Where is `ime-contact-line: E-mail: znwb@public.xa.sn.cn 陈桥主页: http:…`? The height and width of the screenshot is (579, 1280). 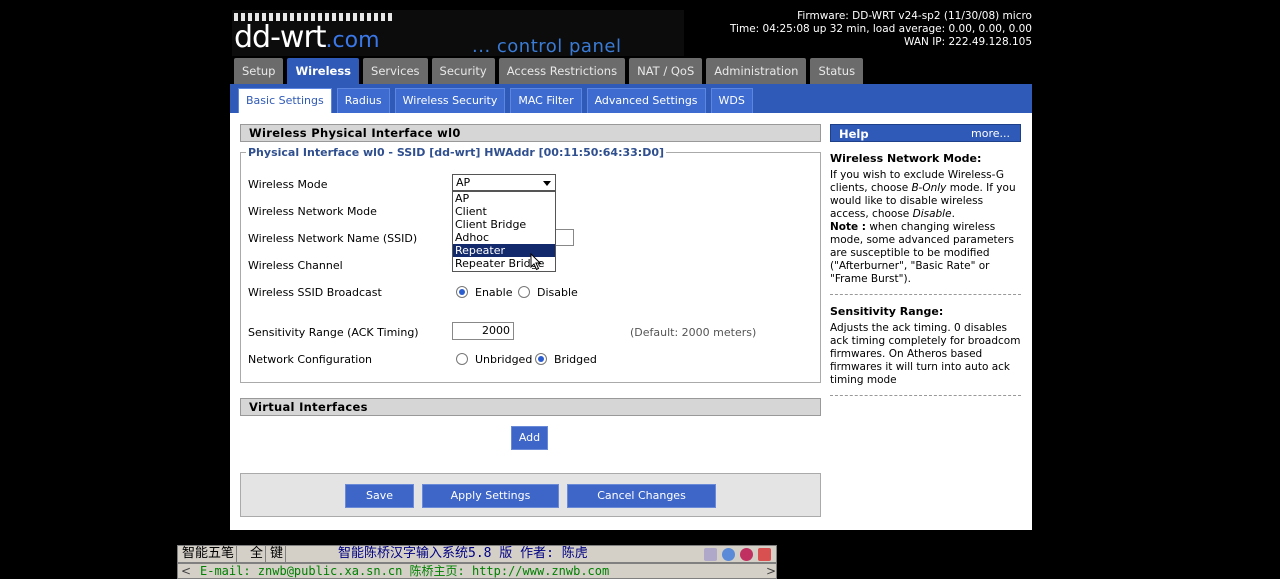 ime-contact-line: E-mail: znwb@public.xa.sn.cn 陈桥主页: http:… is located at coordinates (405, 571).